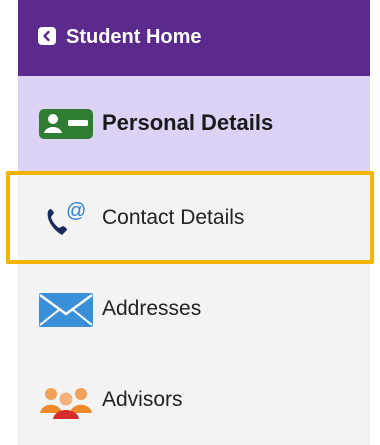 The image size is (380, 445). Describe the element at coordinates (63, 219) in the screenshot. I see `phone-at-icon: @` at that location.